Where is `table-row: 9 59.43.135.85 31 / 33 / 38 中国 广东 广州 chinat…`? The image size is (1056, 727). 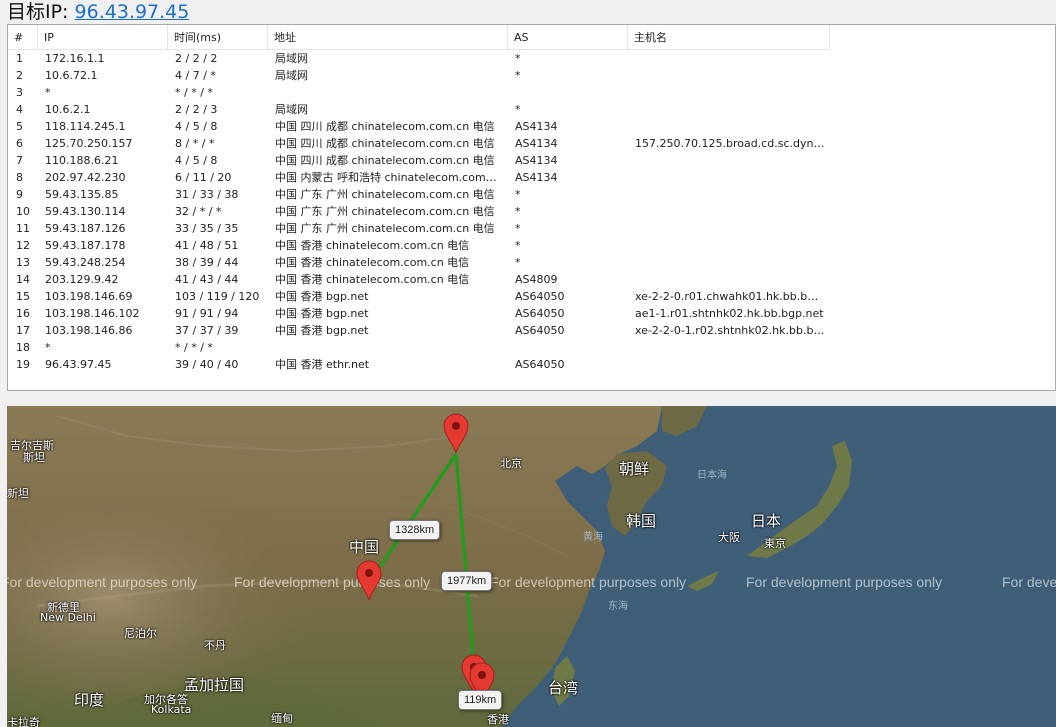
table-row: 9 59.43.135.85 31 / 33 / 38 中国 广东 广州 chinat… is located at coordinates (531, 194).